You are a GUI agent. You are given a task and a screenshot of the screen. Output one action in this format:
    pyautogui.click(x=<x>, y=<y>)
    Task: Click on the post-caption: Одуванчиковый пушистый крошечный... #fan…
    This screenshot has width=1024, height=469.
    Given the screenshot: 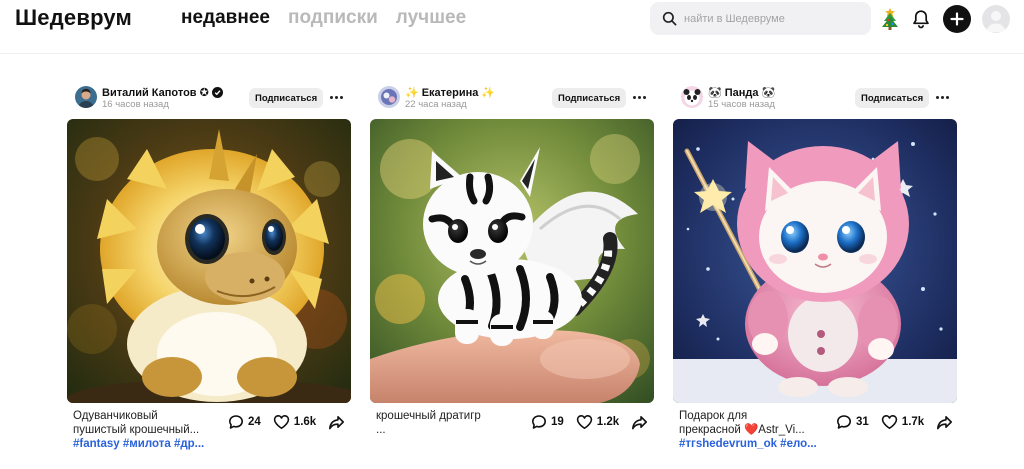 What is the action you would take?
    pyautogui.click(x=148, y=430)
    